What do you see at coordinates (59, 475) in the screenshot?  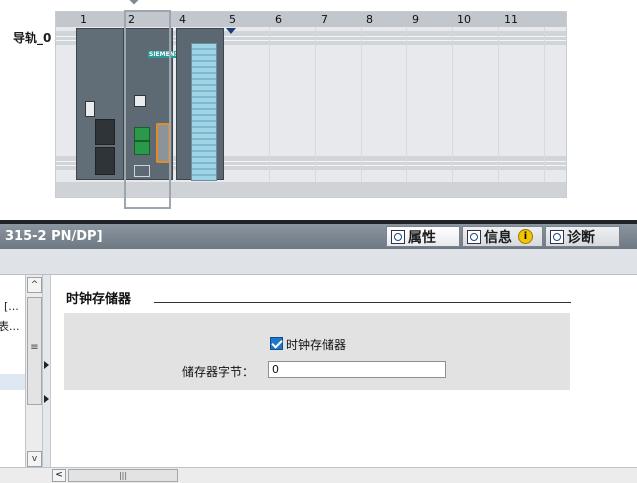 I see `scroll-left-button: <` at bounding box center [59, 475].